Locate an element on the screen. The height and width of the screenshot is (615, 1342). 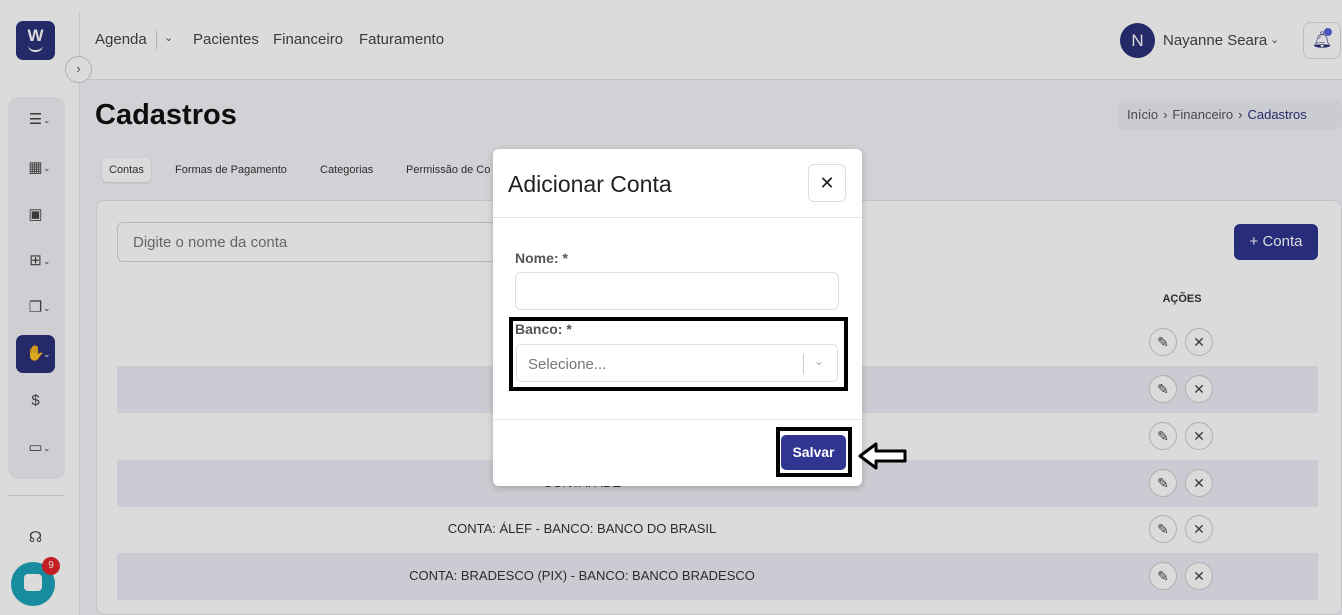
arrow-left-icon is located at coordinates (882, 456).